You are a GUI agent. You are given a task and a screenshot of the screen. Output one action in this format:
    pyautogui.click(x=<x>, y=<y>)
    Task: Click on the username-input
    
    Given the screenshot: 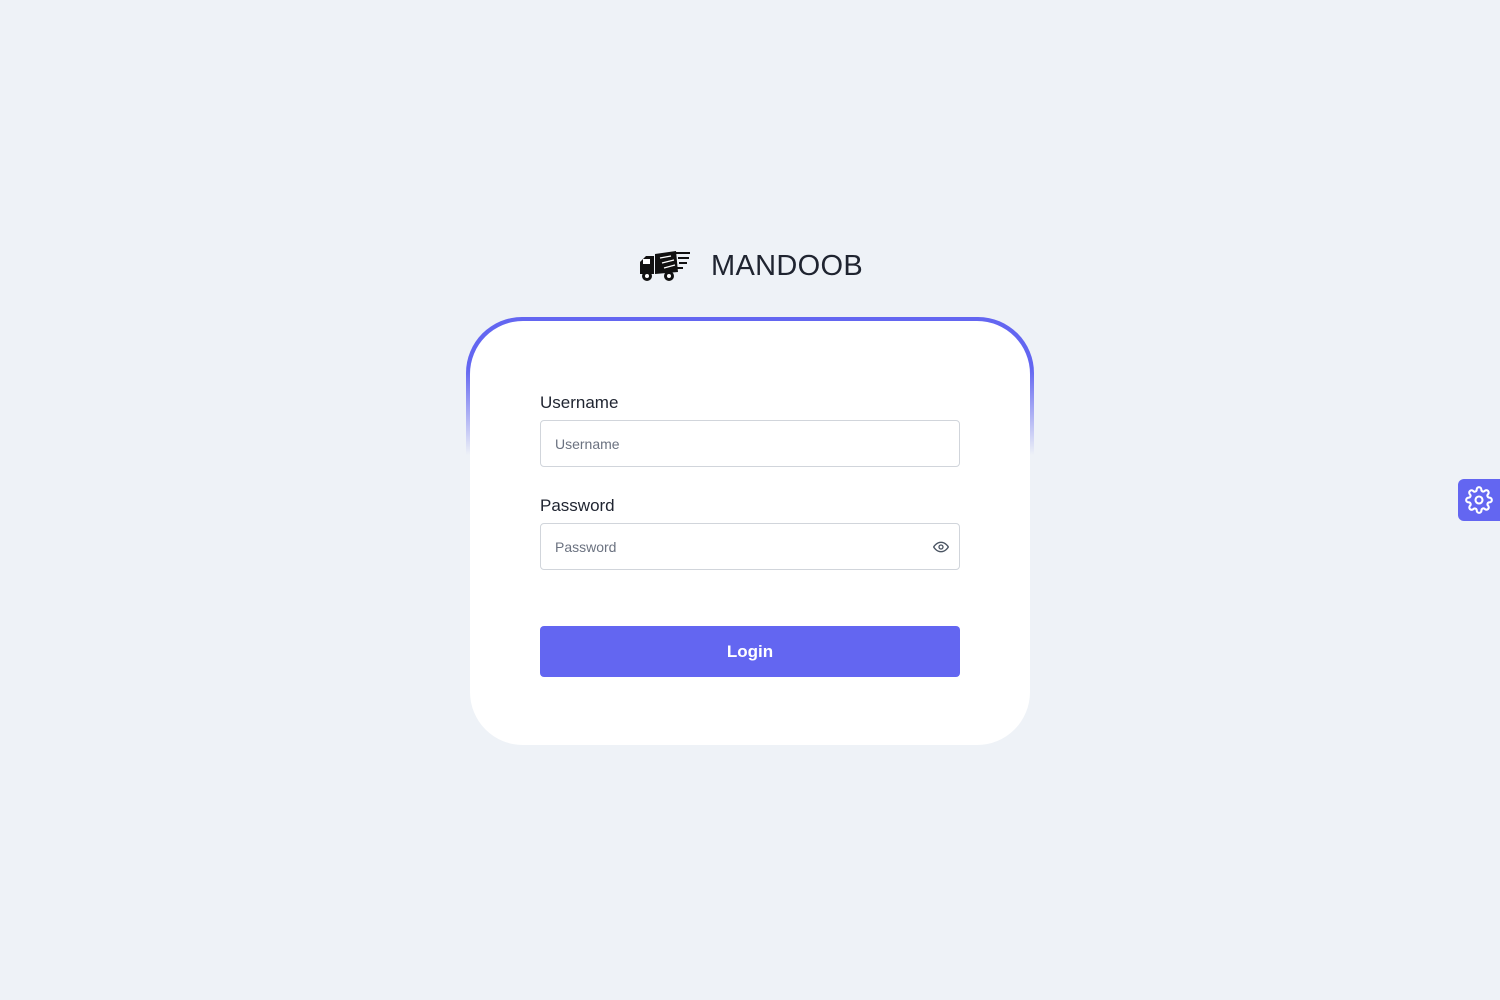 What is the action you would take?
    pyautogui.click(x=750, y=443)
    